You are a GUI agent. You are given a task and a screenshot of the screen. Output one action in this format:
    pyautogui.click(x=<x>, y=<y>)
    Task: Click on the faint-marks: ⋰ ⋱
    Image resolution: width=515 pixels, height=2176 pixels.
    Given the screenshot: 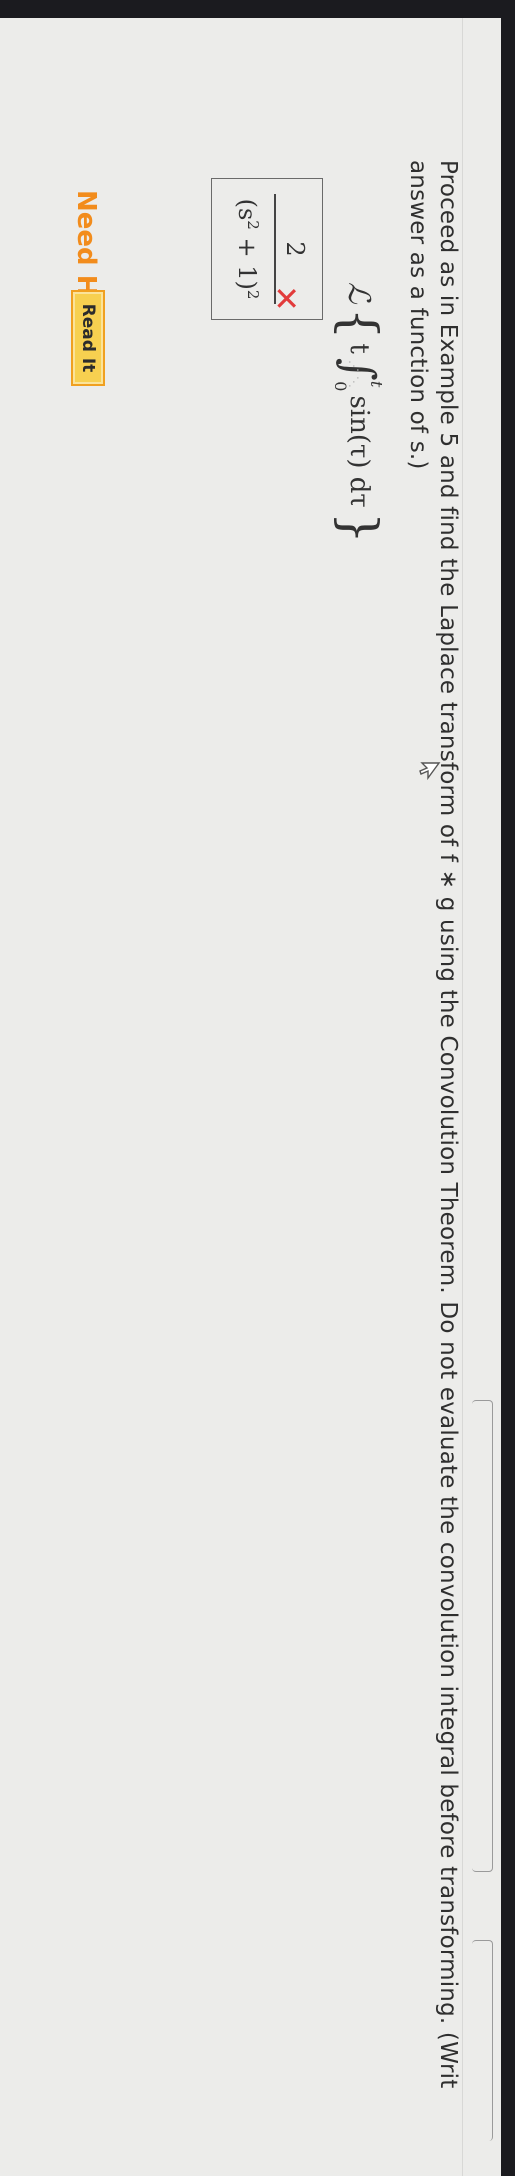 What is the action you would take?
    pyautogui.click(x=354, y=374)
    